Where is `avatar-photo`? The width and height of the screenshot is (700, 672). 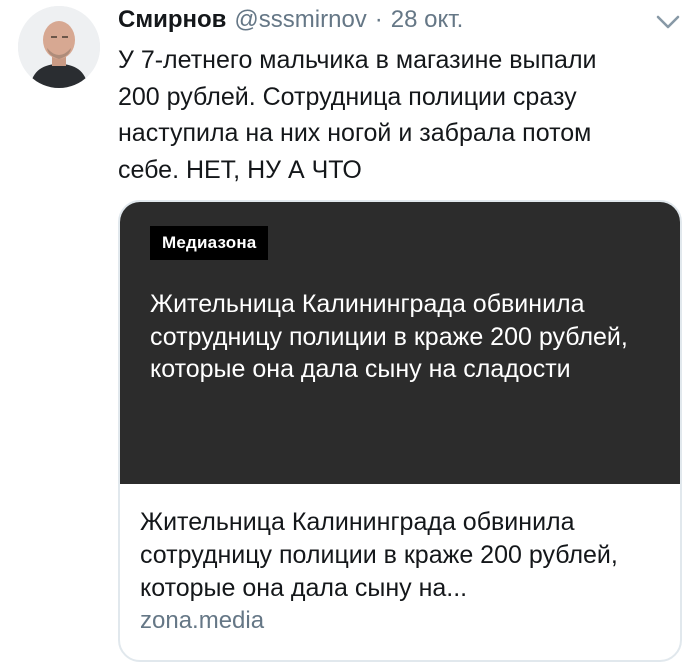
avatar-photo is located at coordinates (59, 47).